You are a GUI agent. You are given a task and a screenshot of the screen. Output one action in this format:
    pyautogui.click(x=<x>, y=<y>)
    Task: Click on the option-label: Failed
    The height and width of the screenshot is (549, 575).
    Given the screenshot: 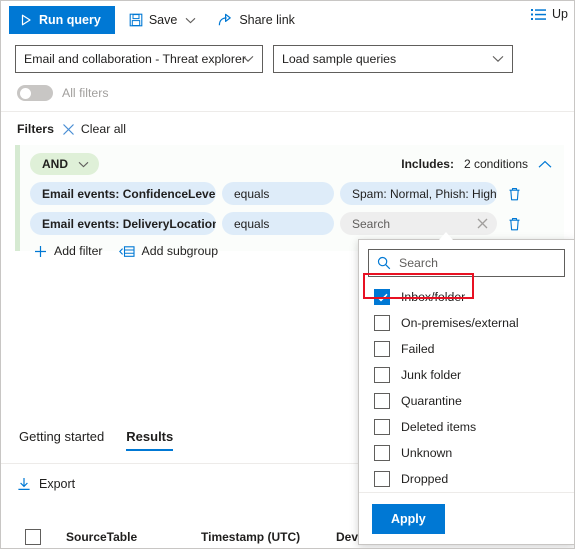 What is the action you would take?
    pyautogui.click(x=418, y=349)
    